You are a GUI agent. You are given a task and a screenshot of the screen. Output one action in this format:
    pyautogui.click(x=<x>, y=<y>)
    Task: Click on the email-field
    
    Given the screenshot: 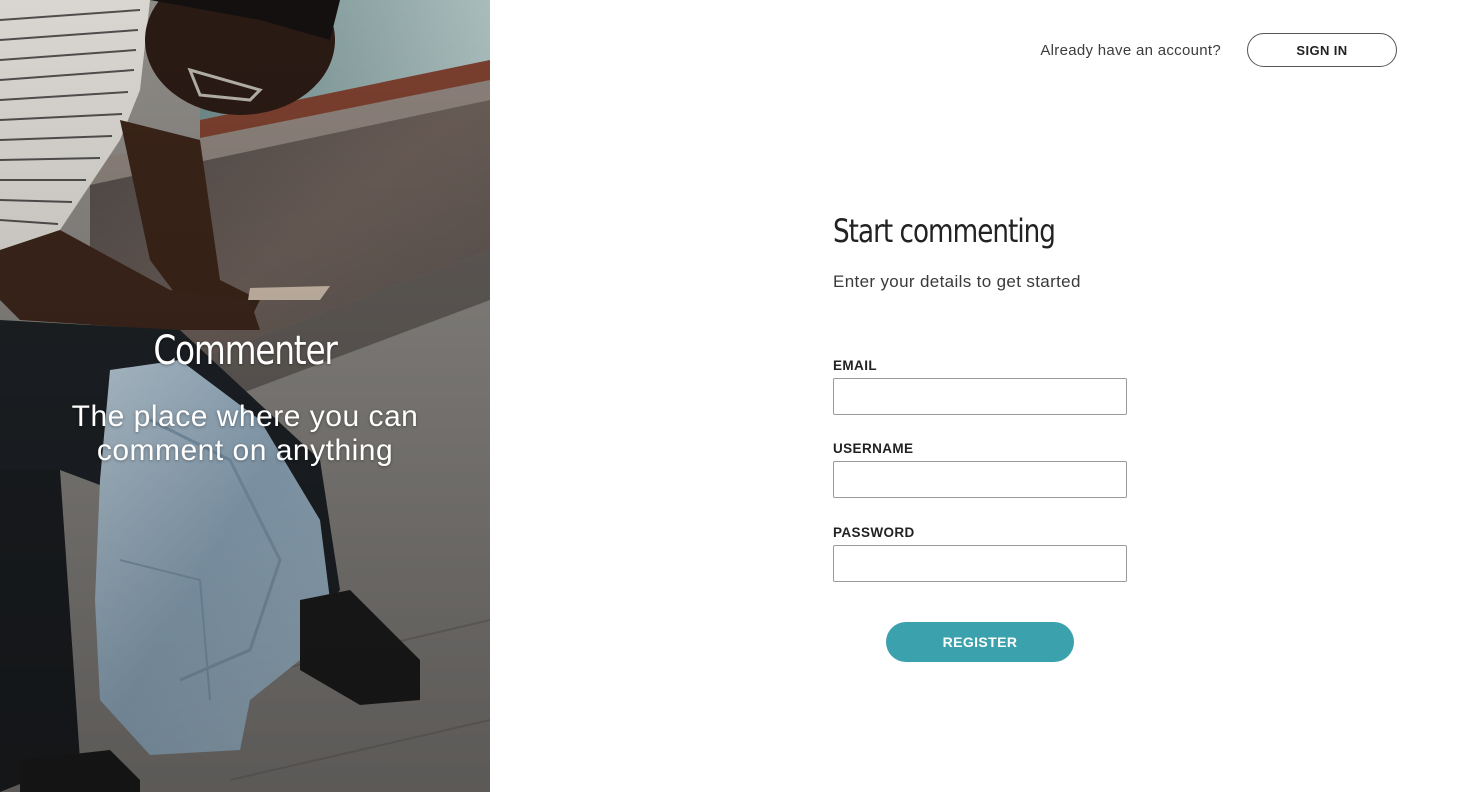 What is the action you would take?
    pyautogui.click(x=980, y=396)
    